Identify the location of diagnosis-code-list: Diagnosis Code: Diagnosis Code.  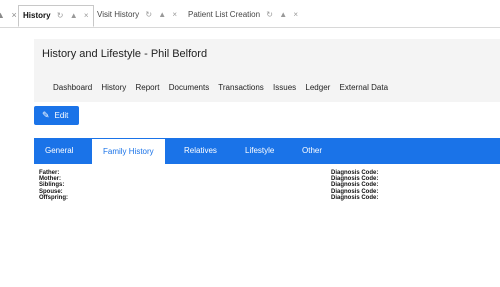
(354, 185).